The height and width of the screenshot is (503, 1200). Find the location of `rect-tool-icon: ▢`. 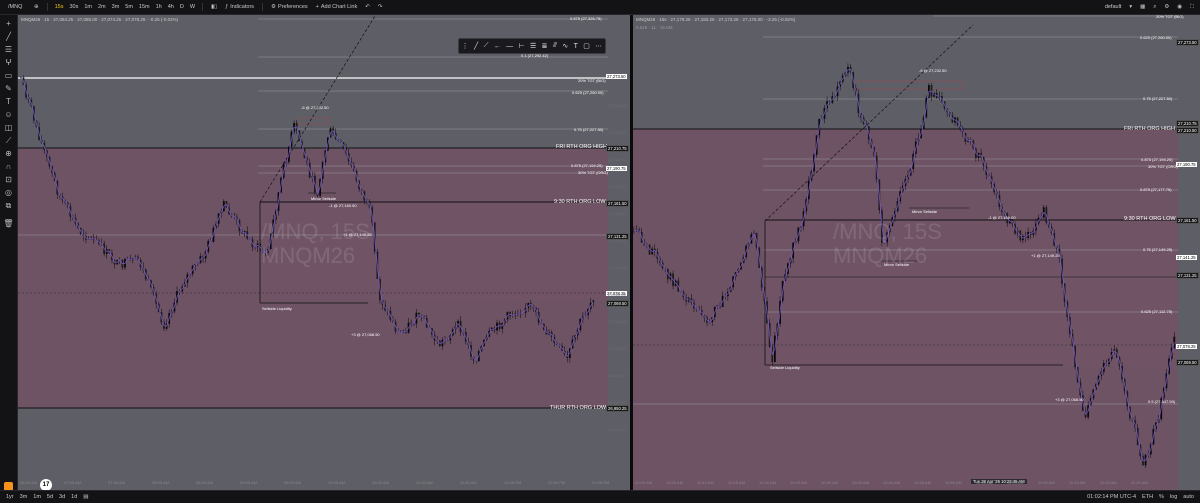

rect-tool-icon: ▢ is located at coordinates (586, 46).